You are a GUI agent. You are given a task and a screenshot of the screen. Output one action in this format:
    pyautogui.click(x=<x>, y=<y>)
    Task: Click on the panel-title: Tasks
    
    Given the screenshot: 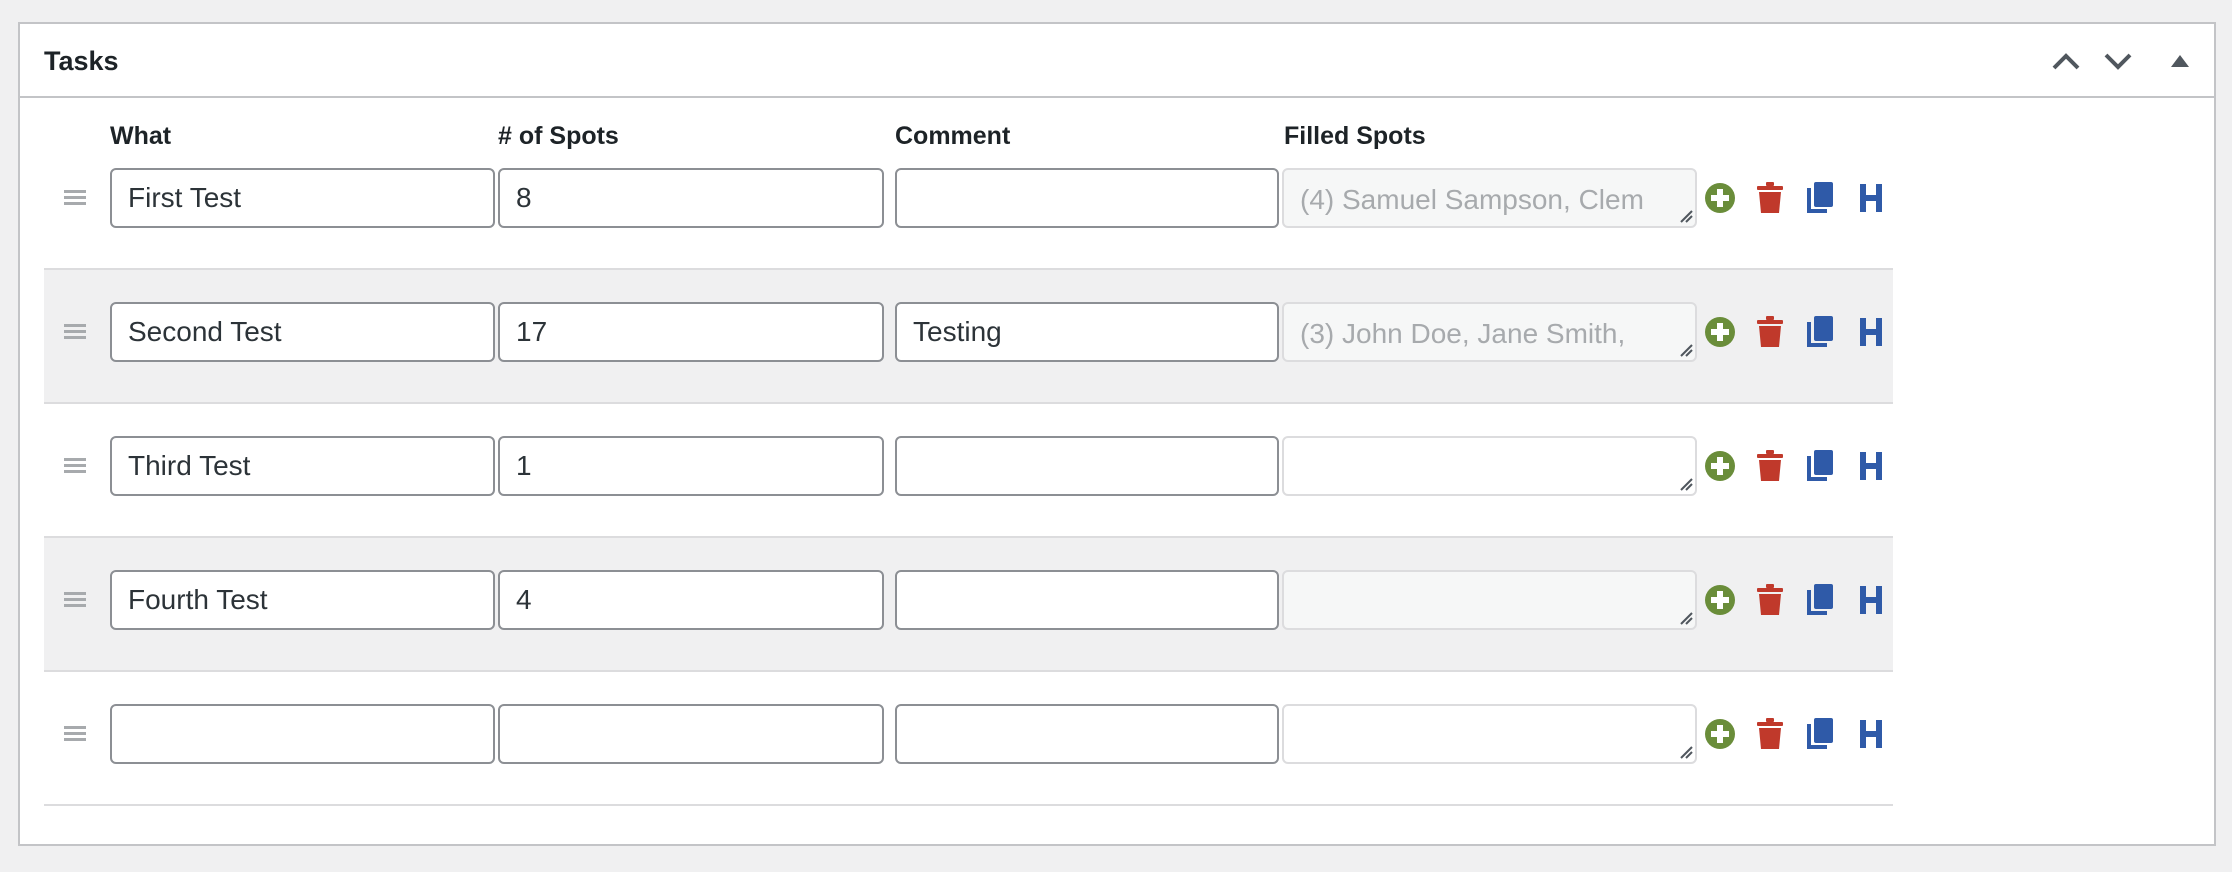 What is the action you would take?
    pyautogui.click(x=81, y=61)
    